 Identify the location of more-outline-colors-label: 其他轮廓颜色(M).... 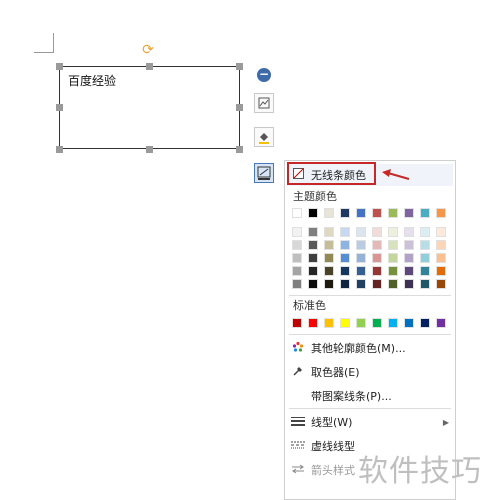
(358, 348).